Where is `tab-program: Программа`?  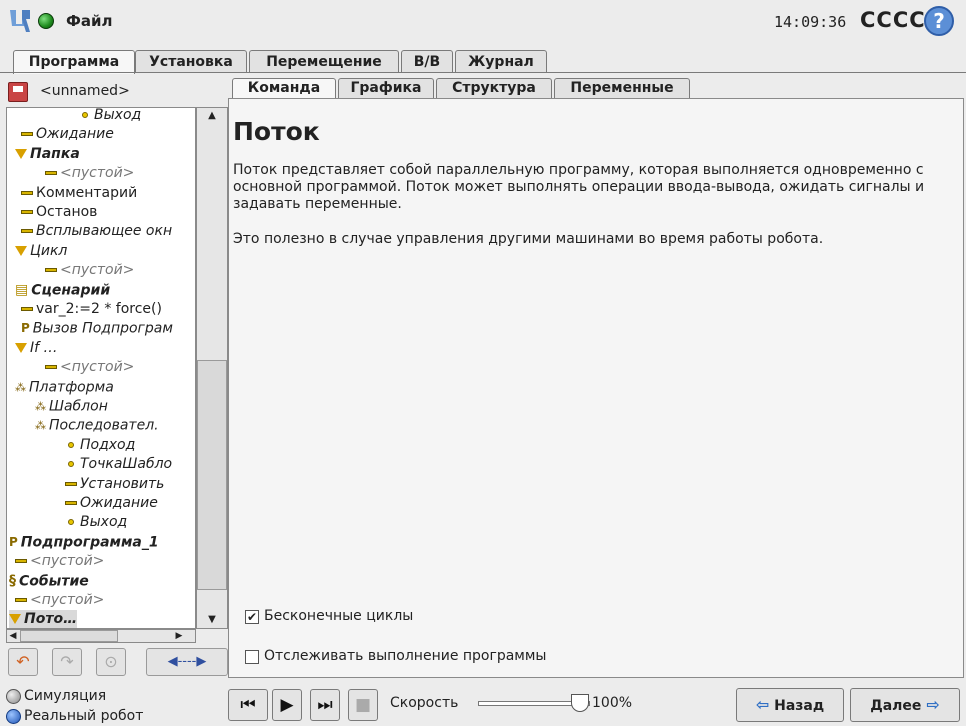
tab-program: Программа is located at coordinates (74, 62).